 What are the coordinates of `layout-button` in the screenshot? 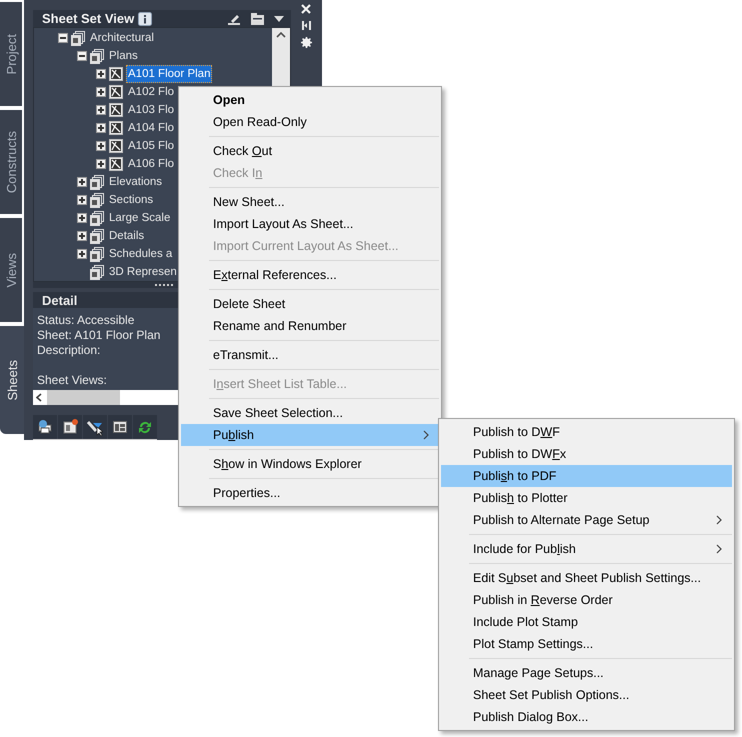 It's located at (120, 427).